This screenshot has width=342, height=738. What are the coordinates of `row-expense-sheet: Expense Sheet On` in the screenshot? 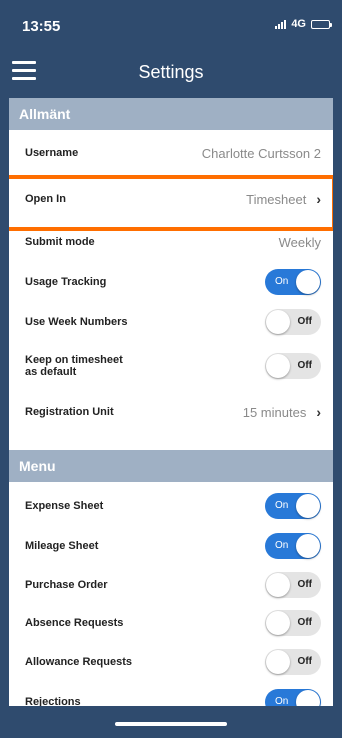 It's located at (171, 506).